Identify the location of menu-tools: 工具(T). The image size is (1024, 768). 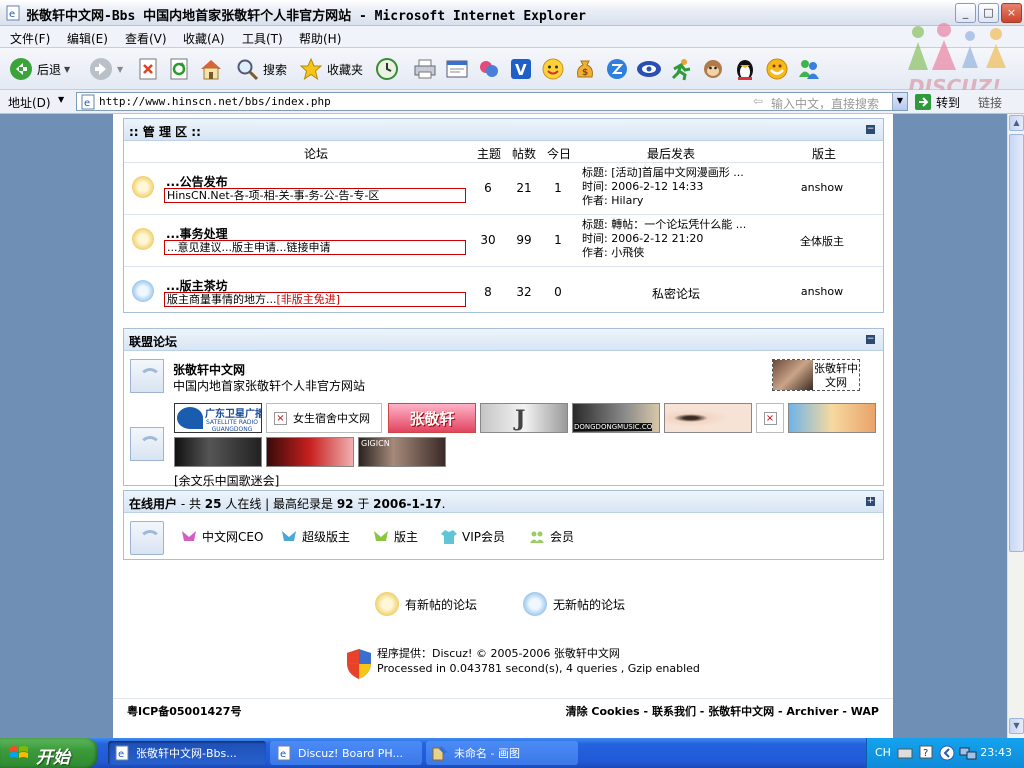
(262, 38).